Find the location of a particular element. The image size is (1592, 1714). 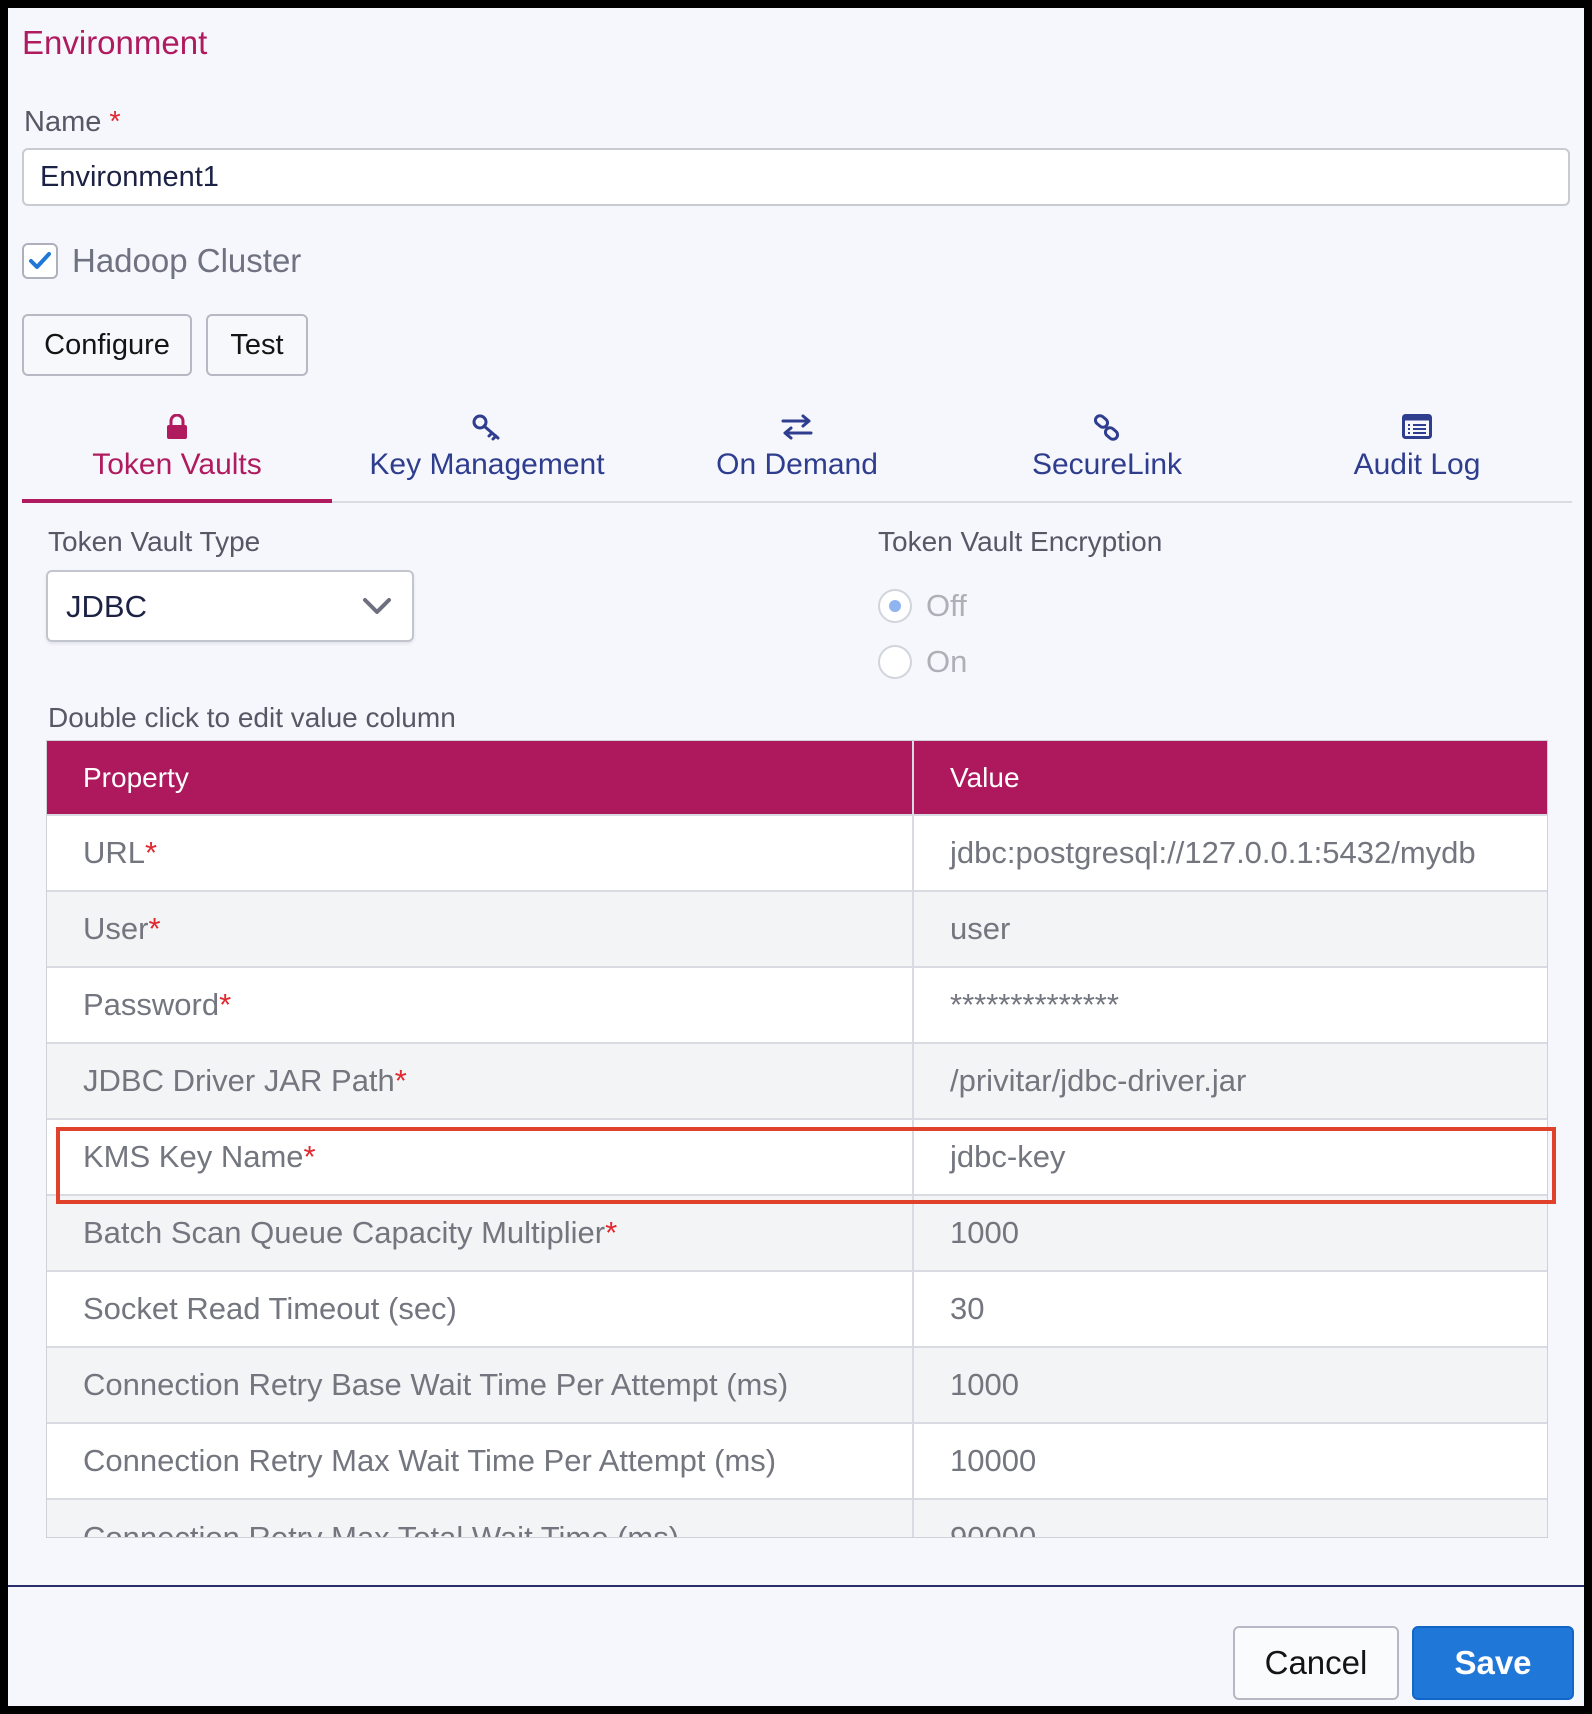

property-name: KMS Key Name is located at coordinates (193, 1156).